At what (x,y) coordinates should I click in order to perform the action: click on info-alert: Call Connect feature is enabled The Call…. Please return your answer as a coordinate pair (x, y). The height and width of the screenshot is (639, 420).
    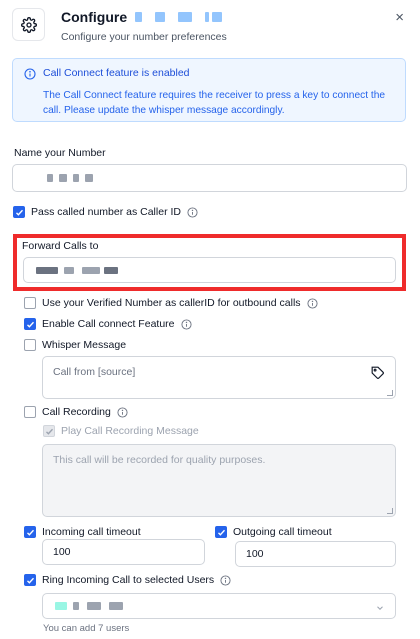
    Looking at the image, I should click on (209, 90).